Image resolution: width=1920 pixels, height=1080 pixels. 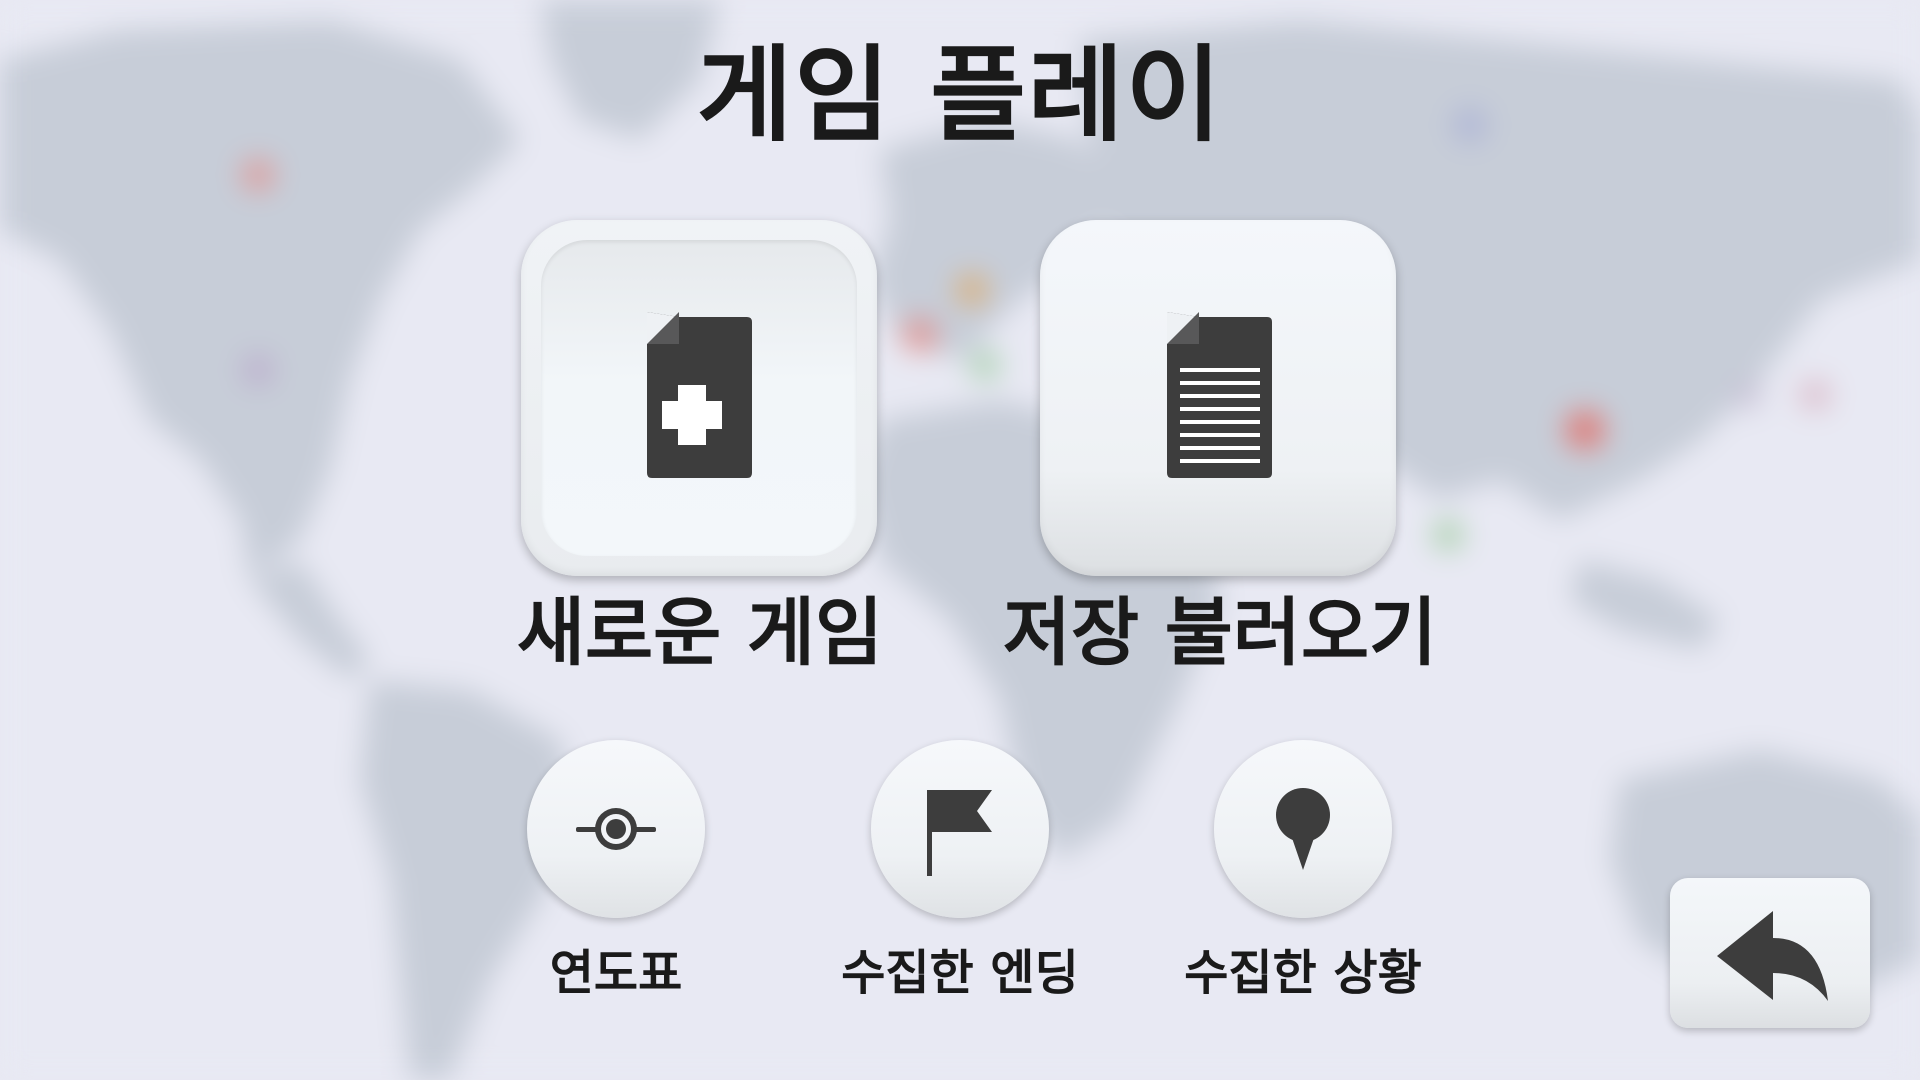 I want to click on situations-label: 수집한 상황, so click(x=1303, y=973).